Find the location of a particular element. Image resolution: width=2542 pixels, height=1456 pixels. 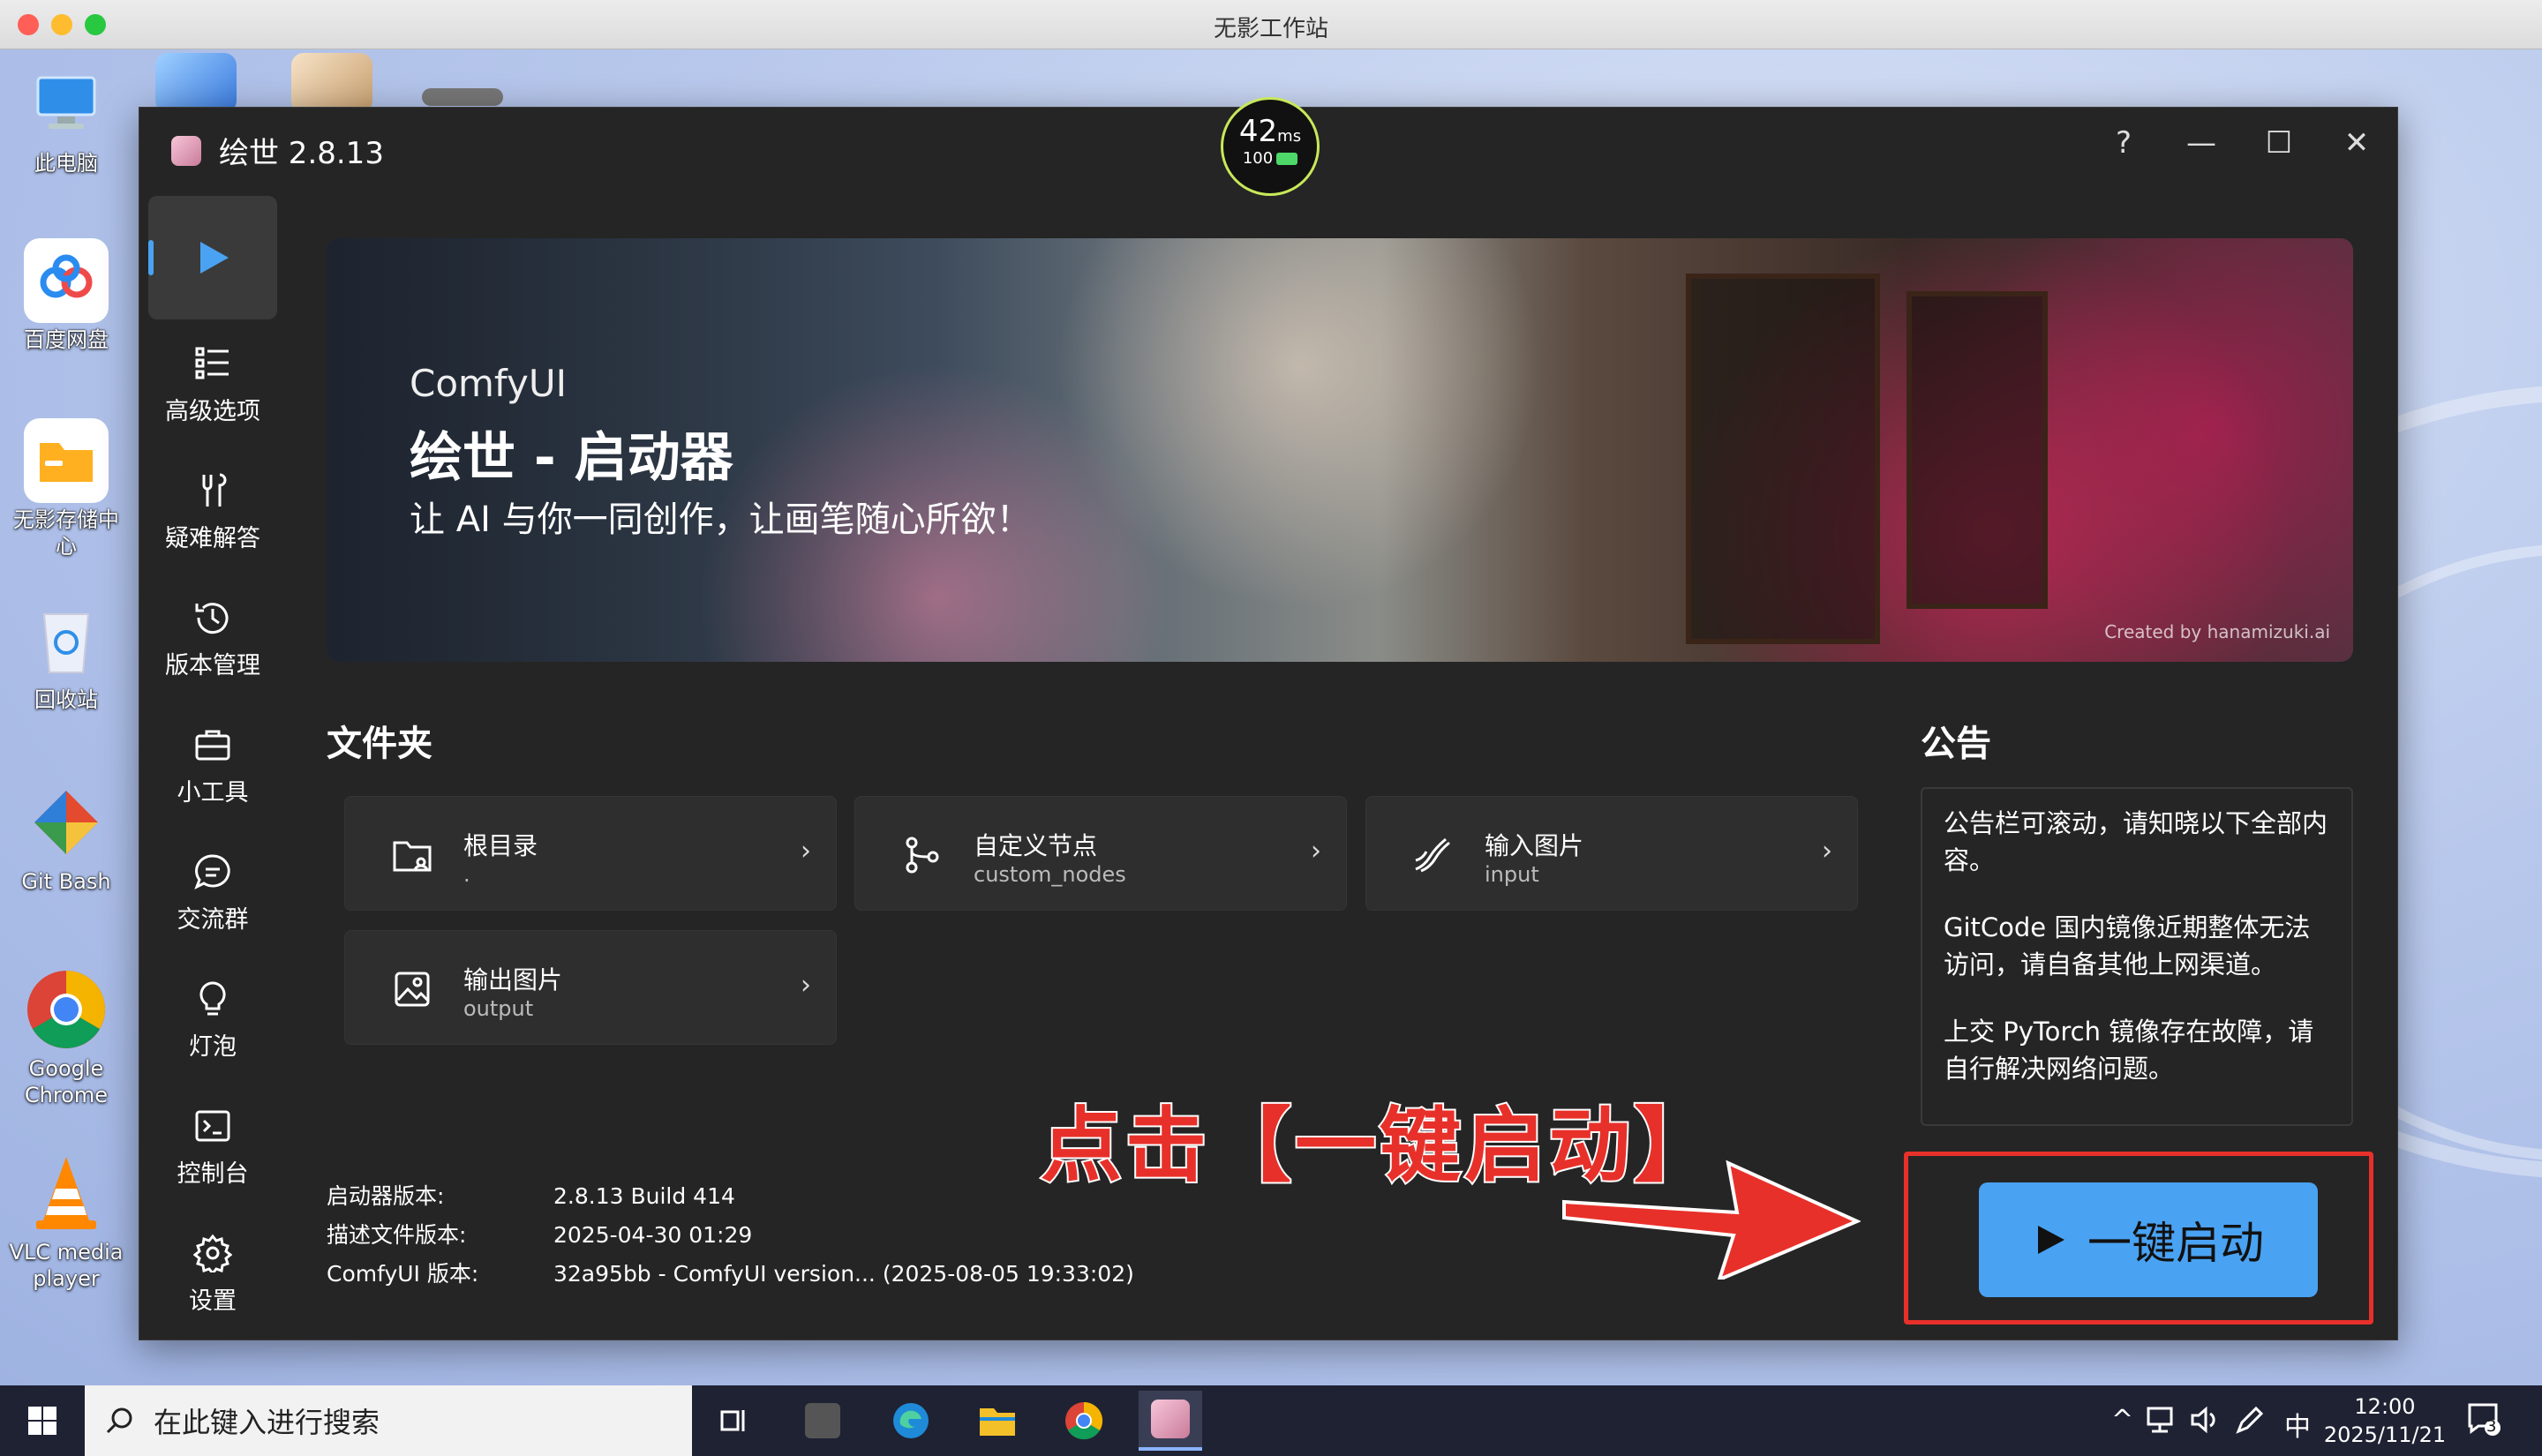

taskbar-app-explorer is located at coordinates (998, 1421).